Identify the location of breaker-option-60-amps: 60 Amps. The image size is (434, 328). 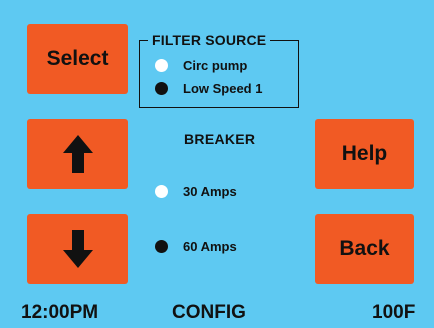
(196, 246).